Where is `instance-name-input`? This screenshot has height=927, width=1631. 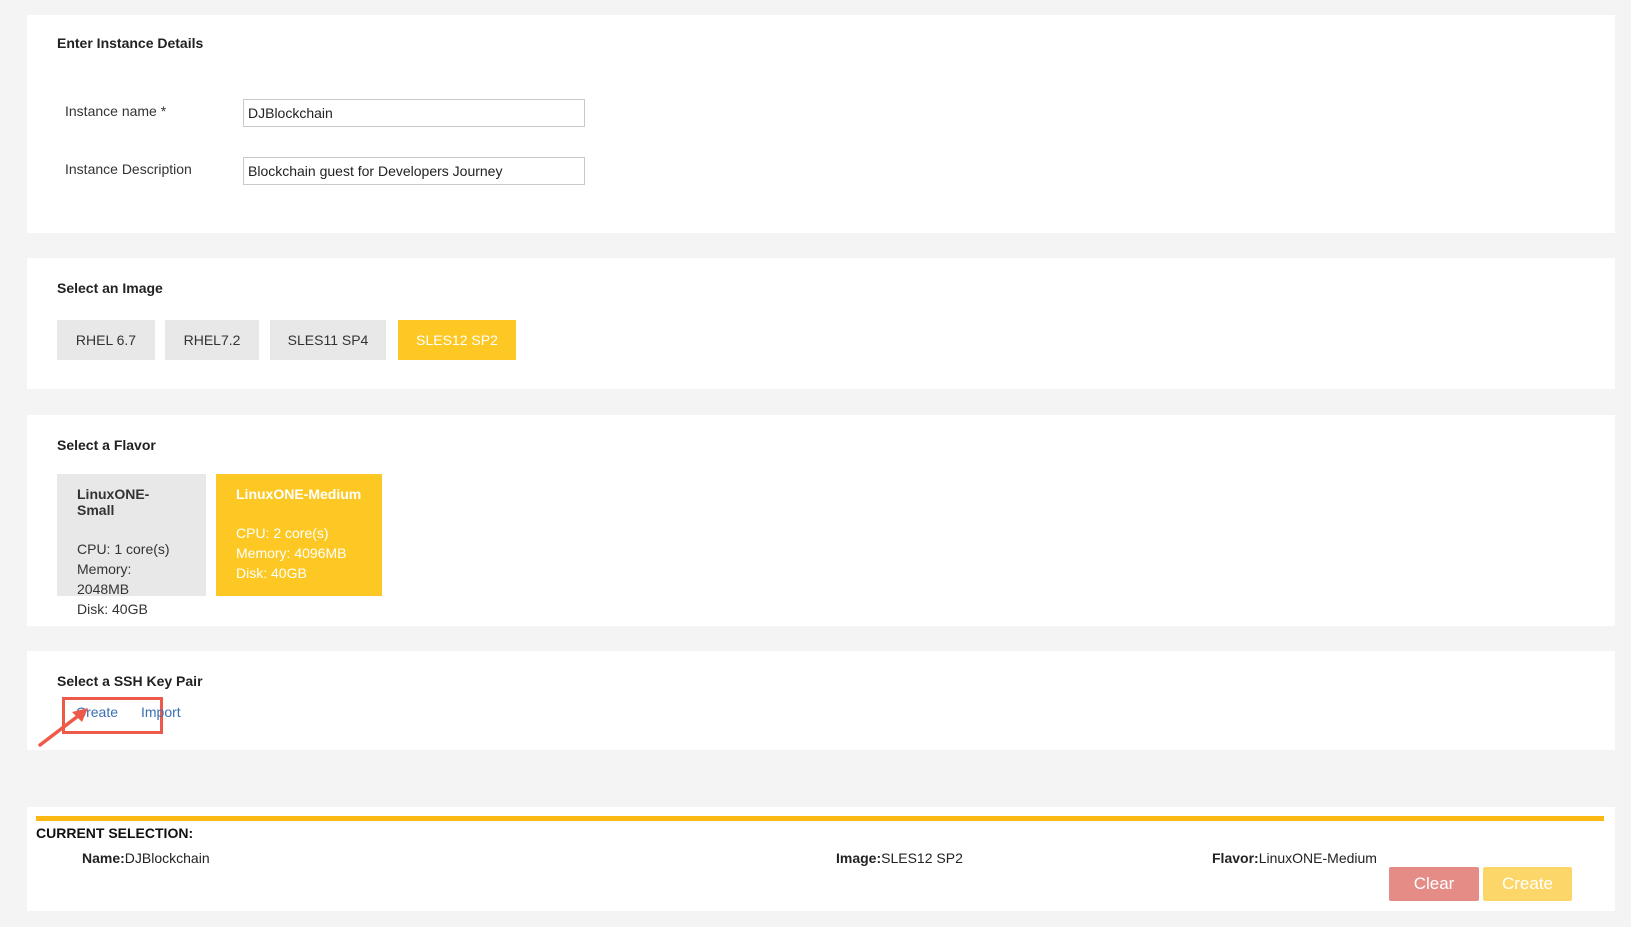
instance-name-input is located at coordinates (414, 113).